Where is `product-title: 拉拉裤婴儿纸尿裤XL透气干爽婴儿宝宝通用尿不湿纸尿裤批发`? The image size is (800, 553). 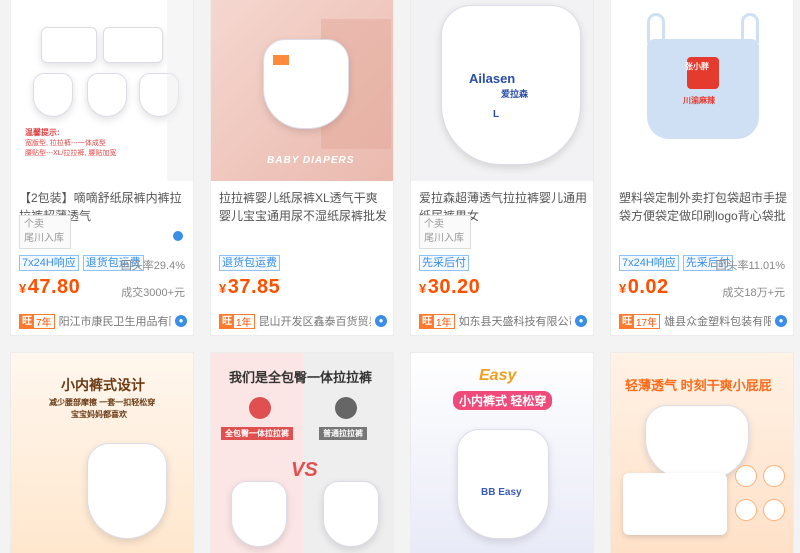
product-title: 拉拉裤婴儿纸尿裤XL透气干爽婴儿宝宝通用尿不湿纸尿裤批发 is located at coordinates (303, 207).